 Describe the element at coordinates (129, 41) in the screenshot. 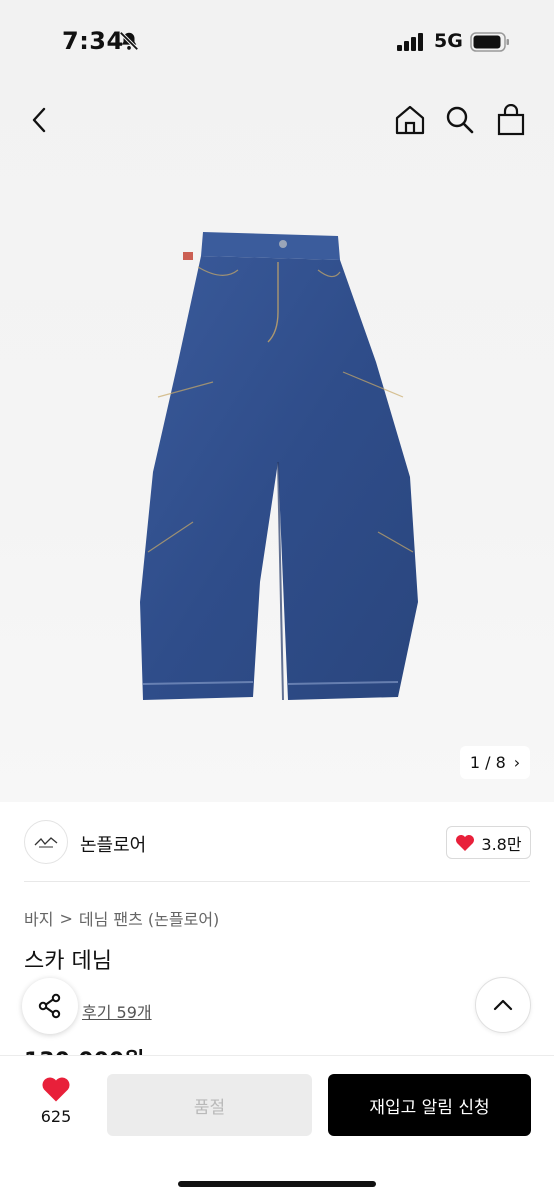

I see `bell-off-icon` at that location.